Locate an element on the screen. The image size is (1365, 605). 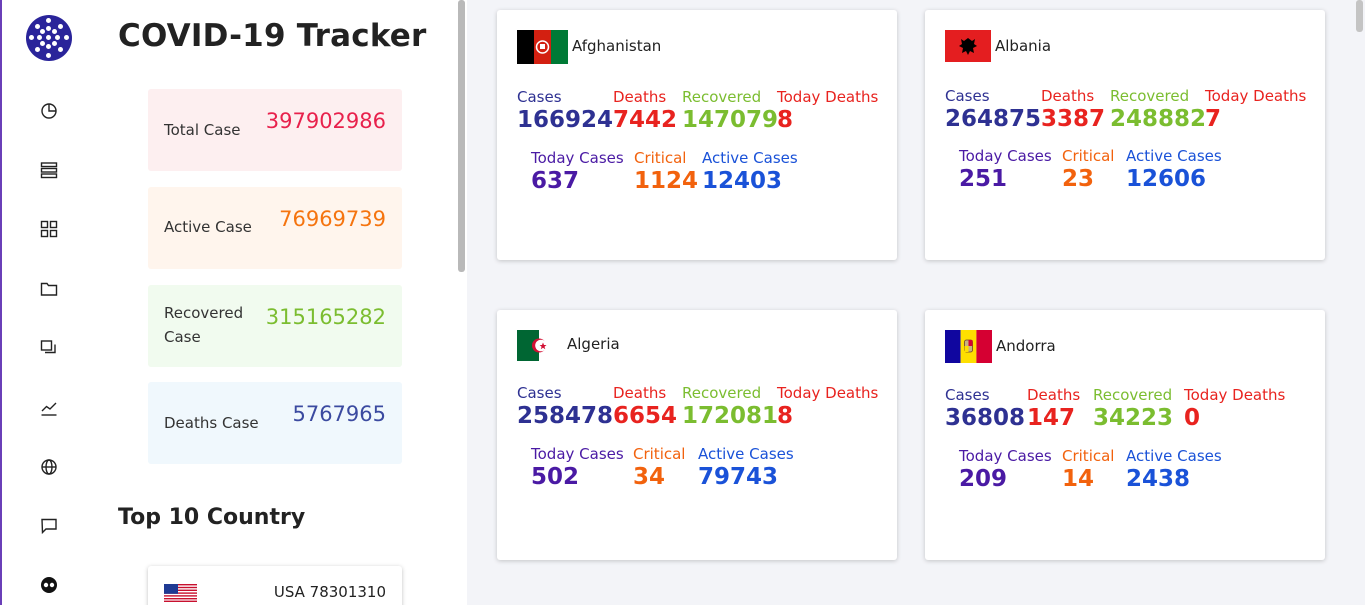
critical-stat: Critical 34 is located at coordinates (659, 467).